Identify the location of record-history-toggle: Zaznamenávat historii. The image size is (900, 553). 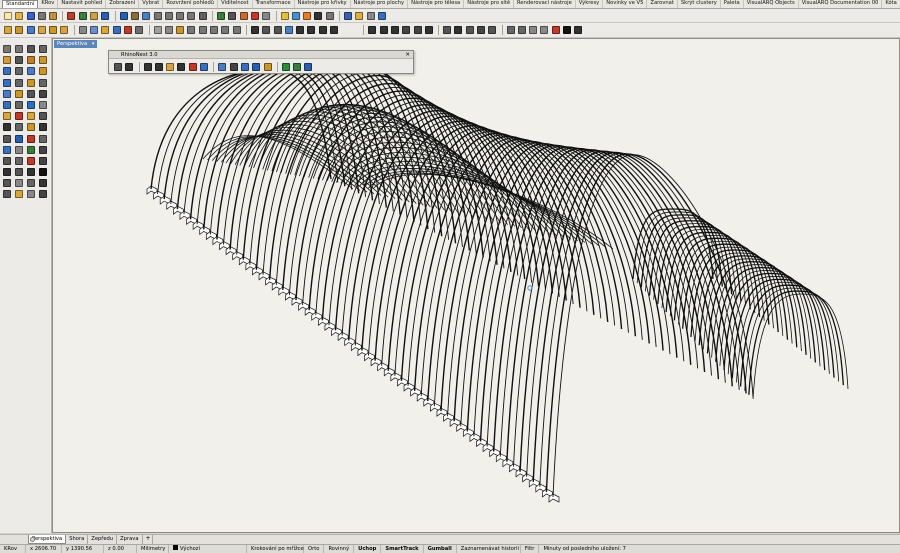
(489, 548).